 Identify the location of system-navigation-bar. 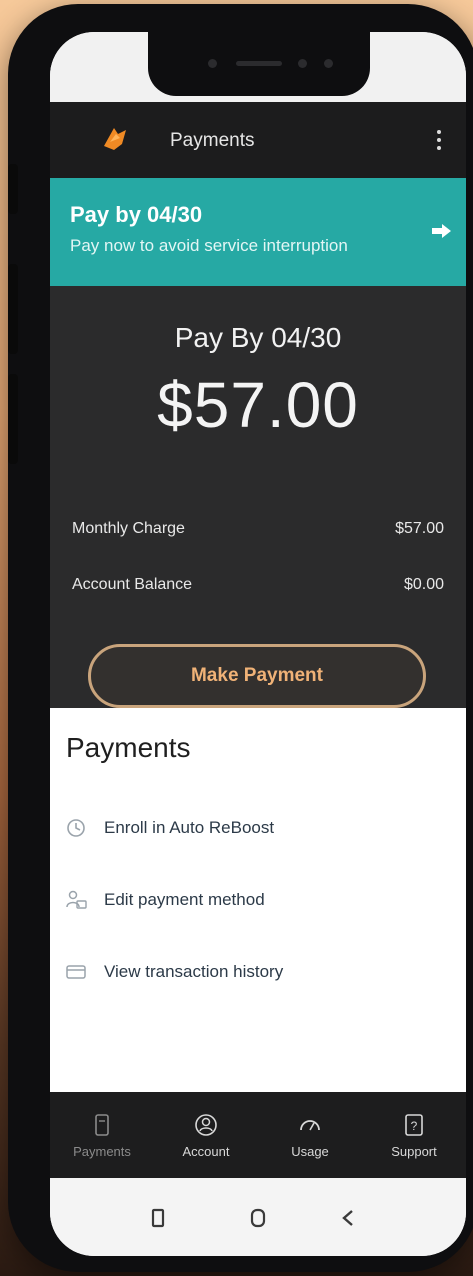
(258, 1217).